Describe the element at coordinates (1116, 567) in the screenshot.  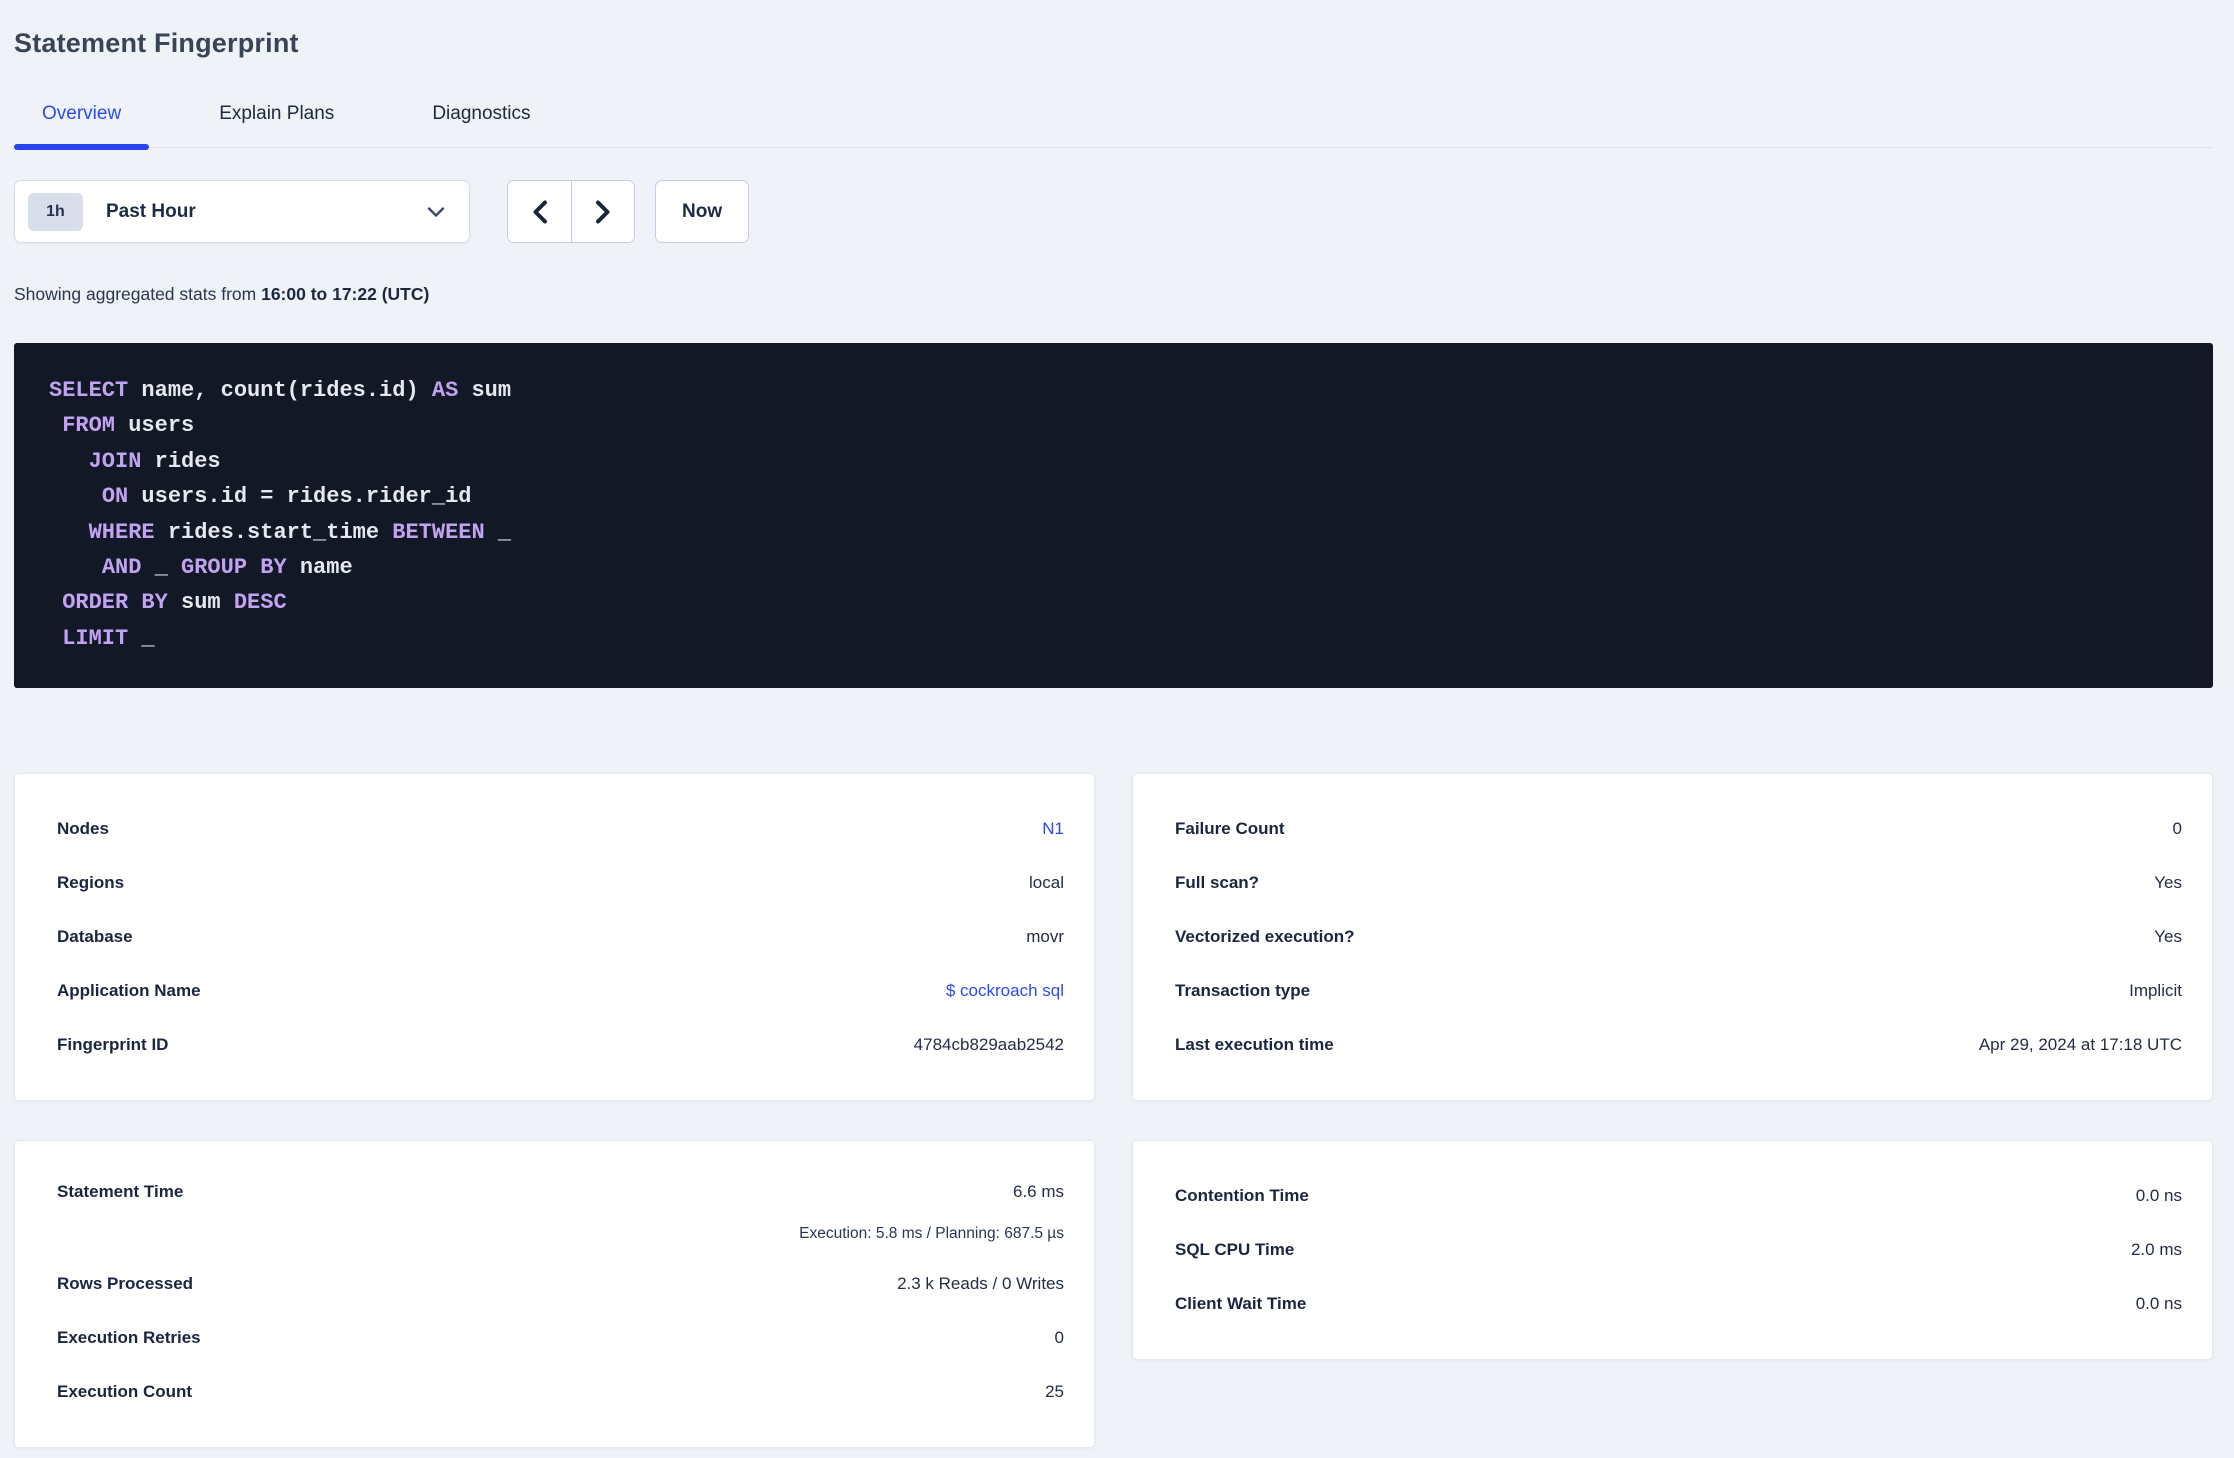
I see `sql-line: AND _ GROUP BY name` at that location.